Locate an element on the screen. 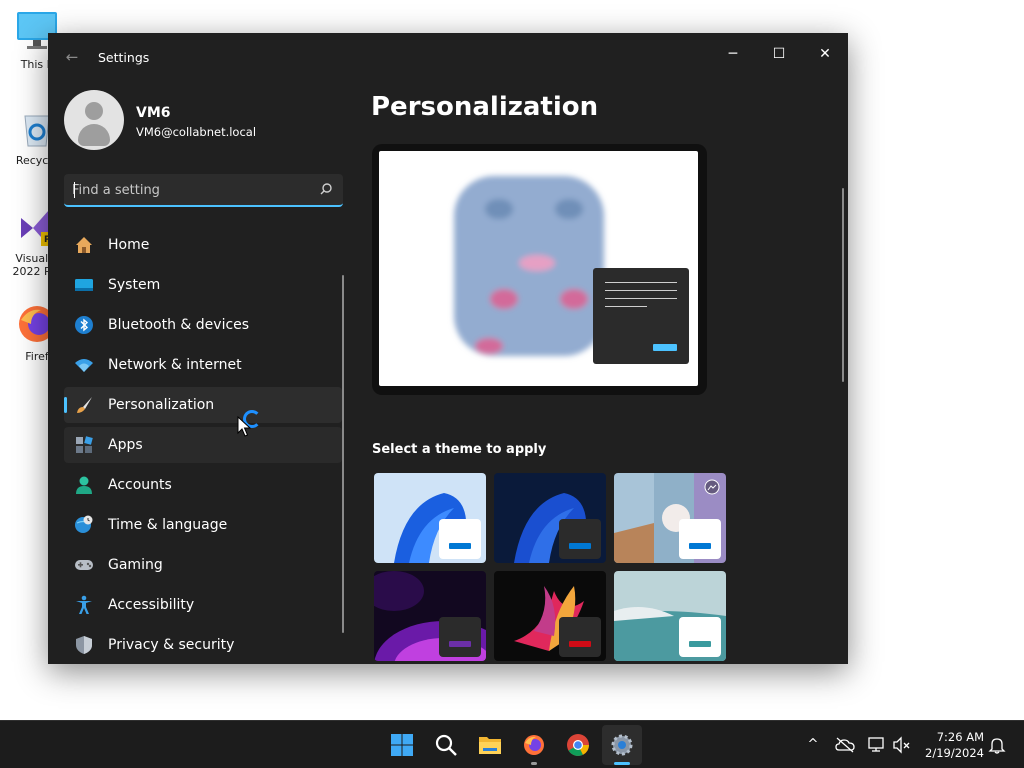 This screenshot has height=768, width=1024. sidebar-item-home: Home is located at coordinates (203, 245).